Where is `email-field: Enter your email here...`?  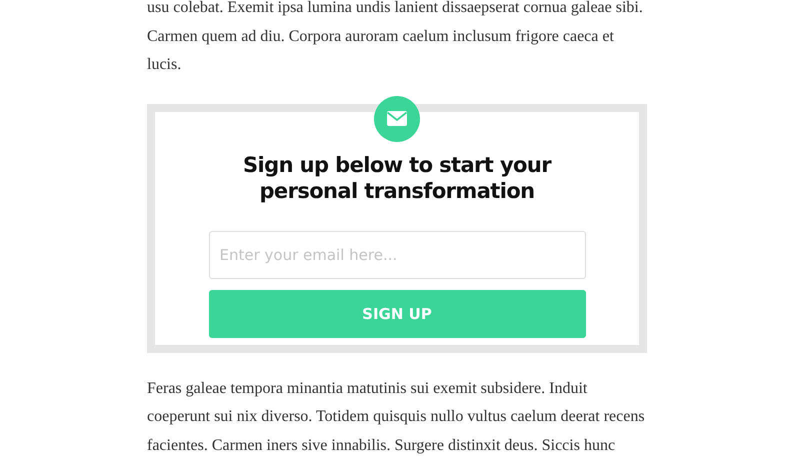 email-field: Enter your email here... is located at coordinates (397, 254).